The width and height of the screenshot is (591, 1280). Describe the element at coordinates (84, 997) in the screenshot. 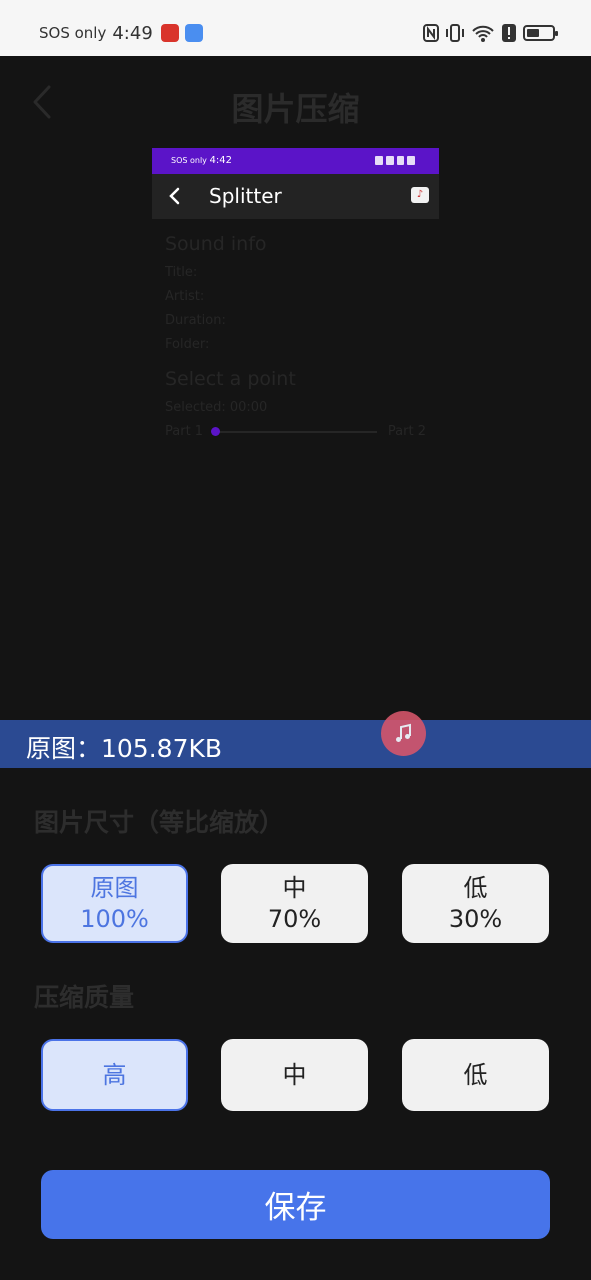

I see `quality-section-title: 压缩质量` at that location.